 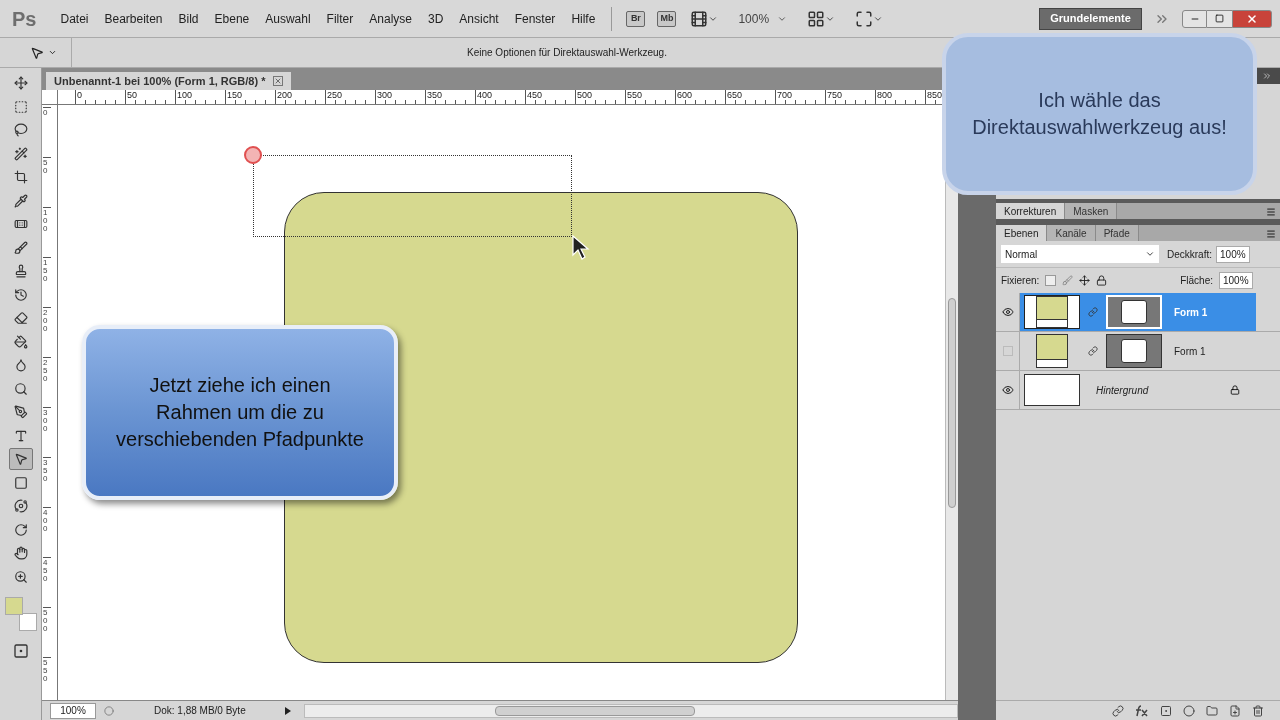 What do you see at coordinates (1090, 18) in the screenshot?
I see `workspace-button: Grundelemente` at bounding box center [1090, 18].